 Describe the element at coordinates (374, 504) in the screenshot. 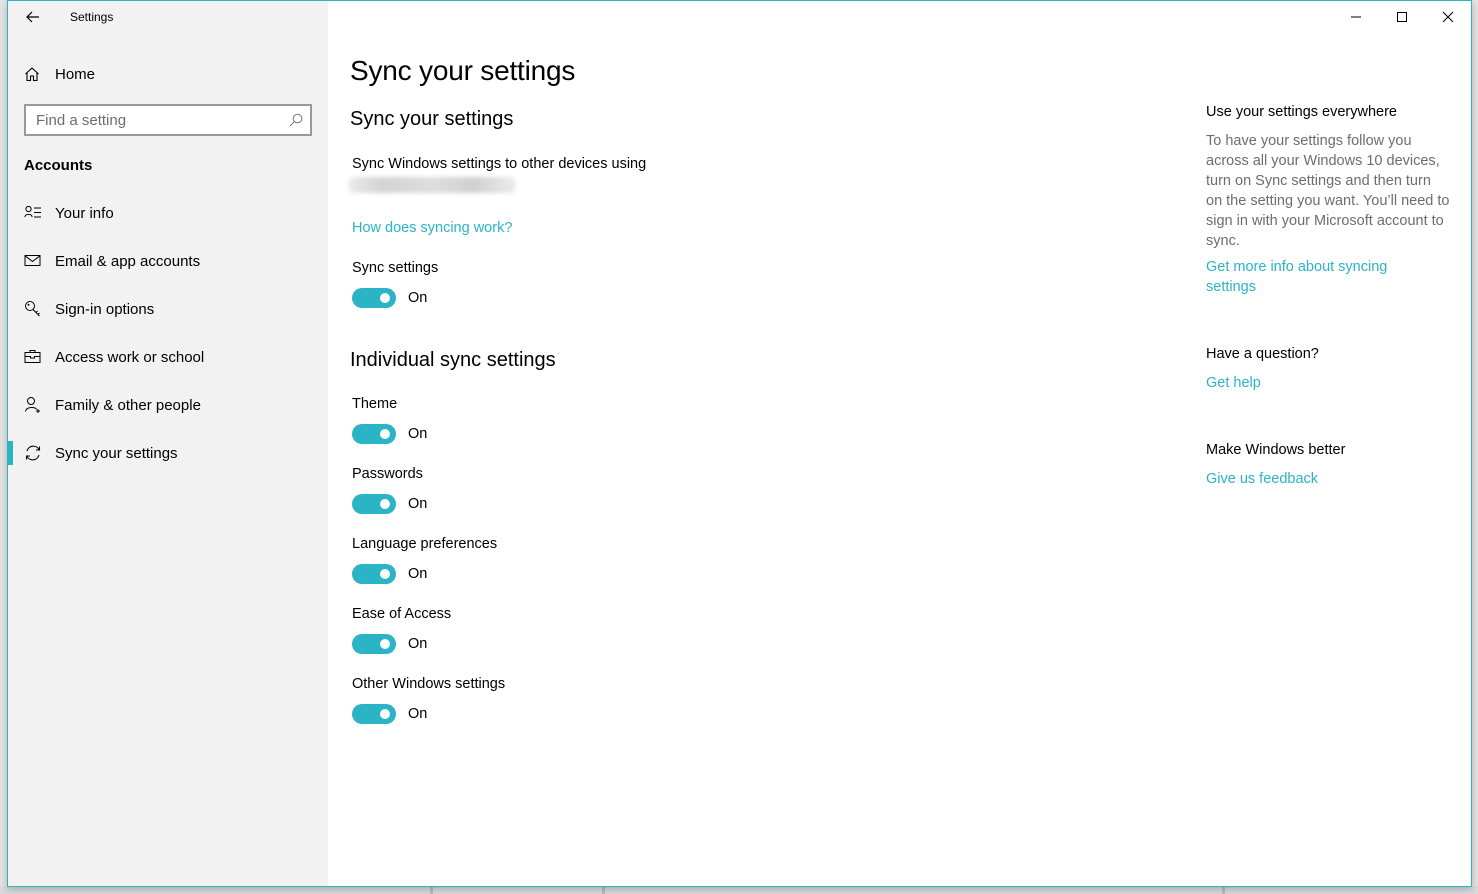

I see `passwords-toggle` at that location.